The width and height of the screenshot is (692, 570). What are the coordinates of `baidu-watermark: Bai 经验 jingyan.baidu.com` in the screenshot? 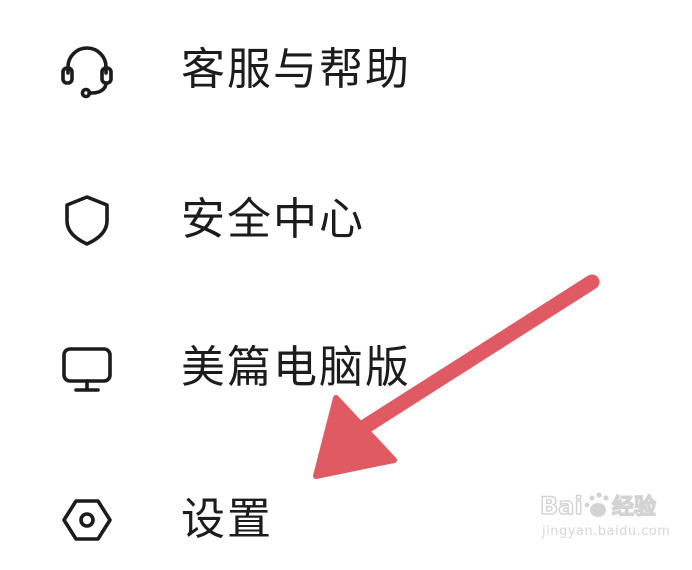 It's located at (613, 518).